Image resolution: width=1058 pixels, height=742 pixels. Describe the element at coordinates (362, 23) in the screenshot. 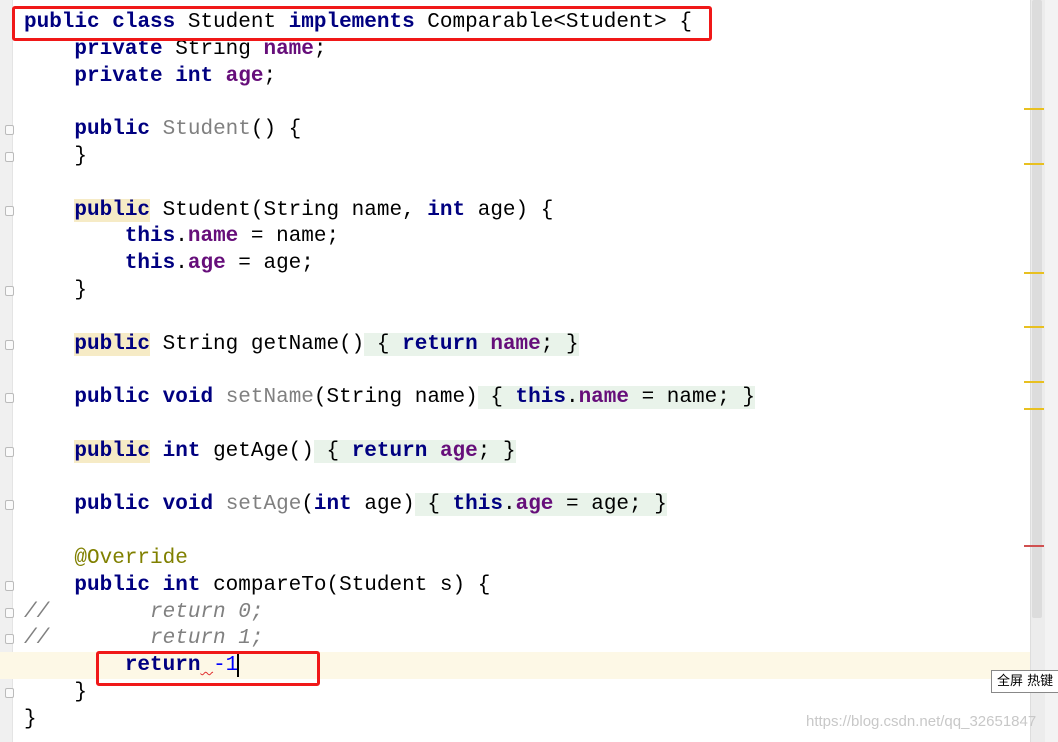

I see `class-declaration-highlight-box` at that location.